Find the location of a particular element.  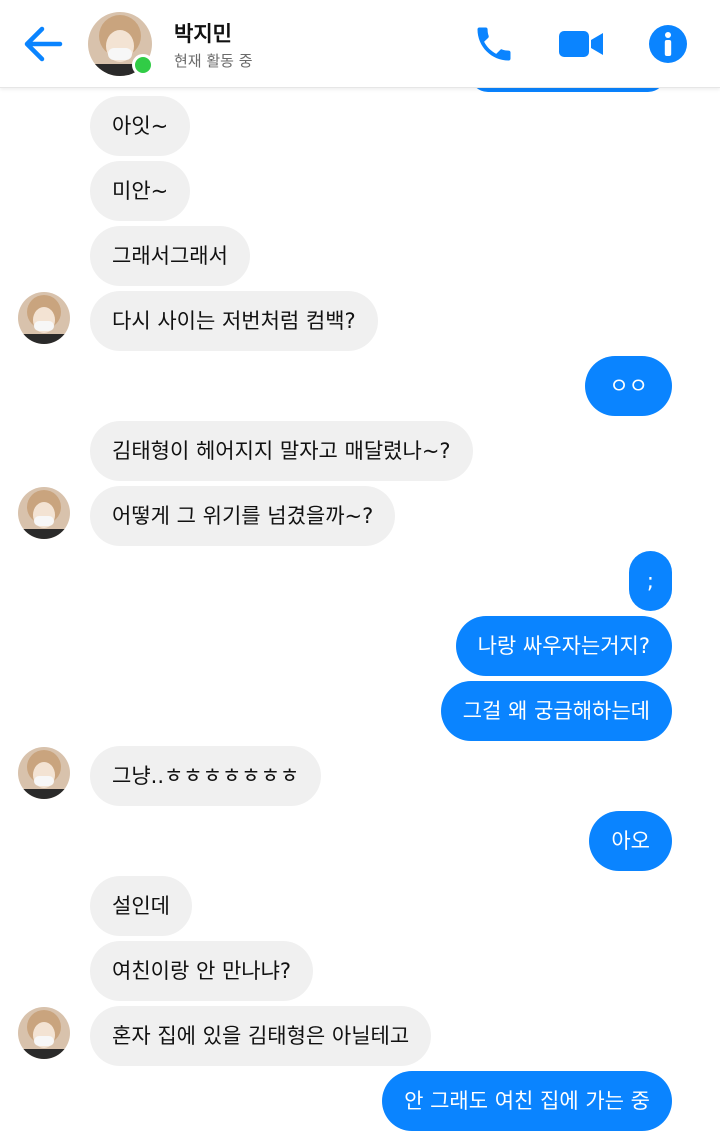

chat-header: 박지민 현재 활동 중 is located at coordinates (360, 44).